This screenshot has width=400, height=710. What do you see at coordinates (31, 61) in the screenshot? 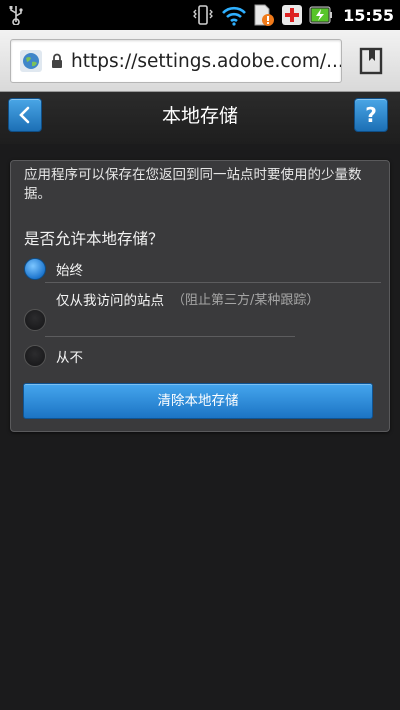
I see `globe-icon` at bounding box center [31, 61].